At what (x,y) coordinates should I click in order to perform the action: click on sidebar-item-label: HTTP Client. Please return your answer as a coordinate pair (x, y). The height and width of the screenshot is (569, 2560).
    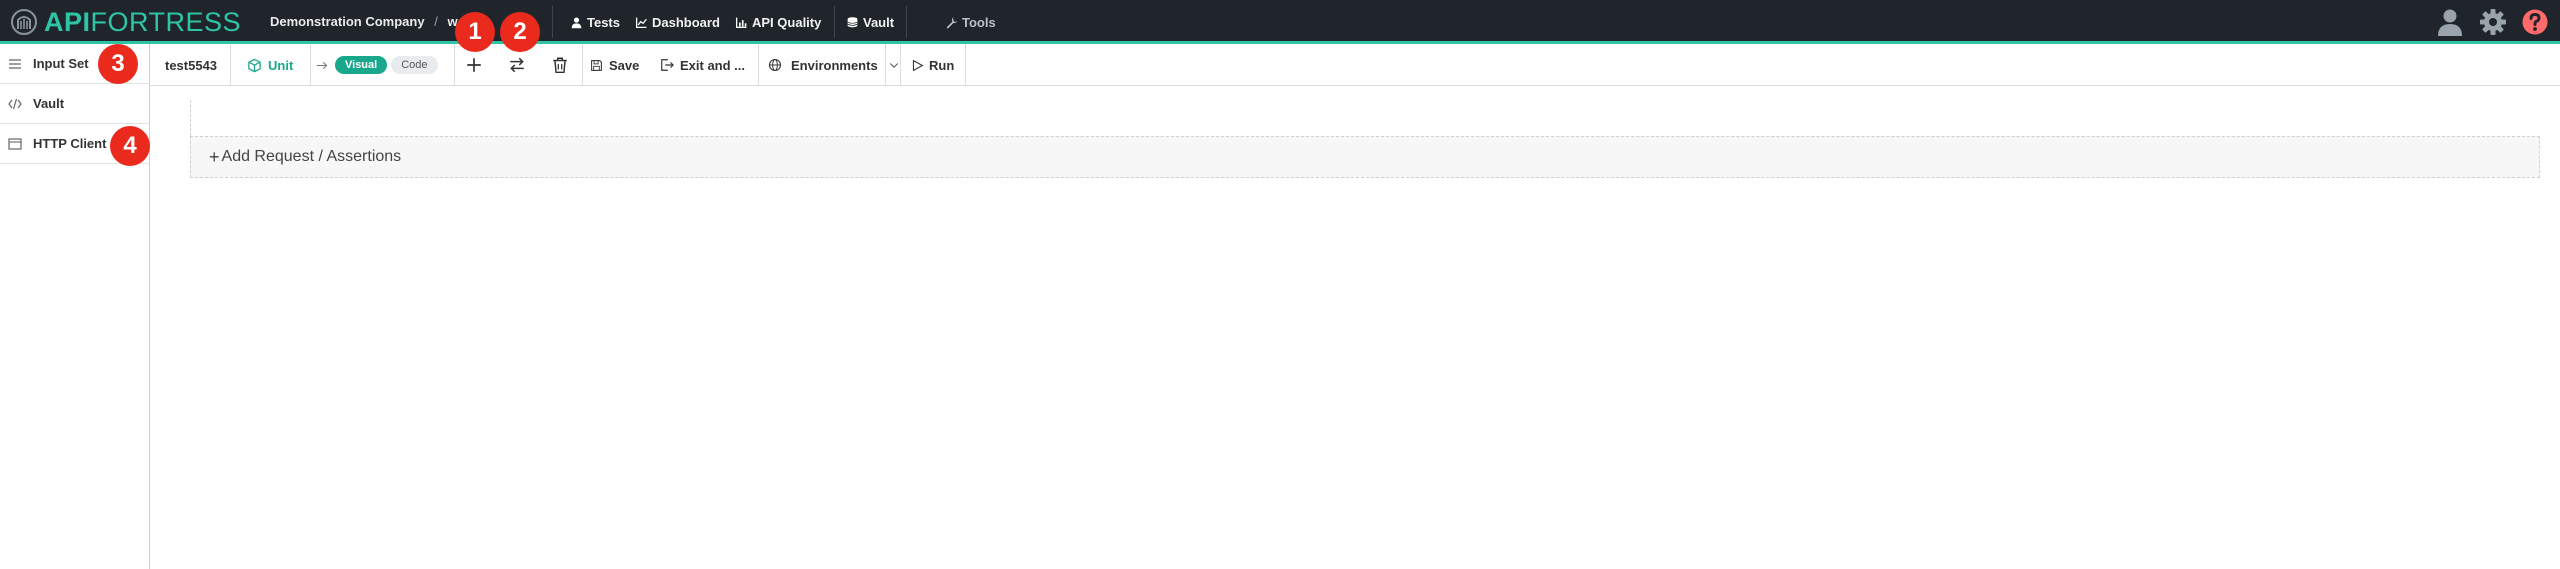
    Looking at the image, I should click on (70, 143).